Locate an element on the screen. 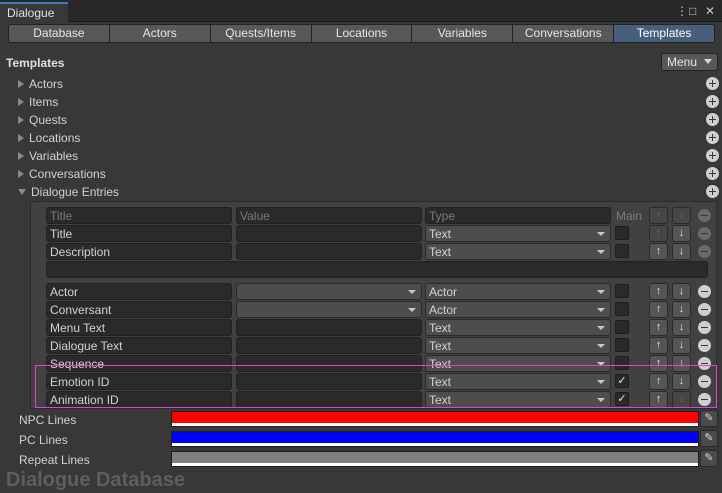 The height and width of the screenshot is (493, 722). menu-dropdown: Menu is located at coordinates (689, 62).